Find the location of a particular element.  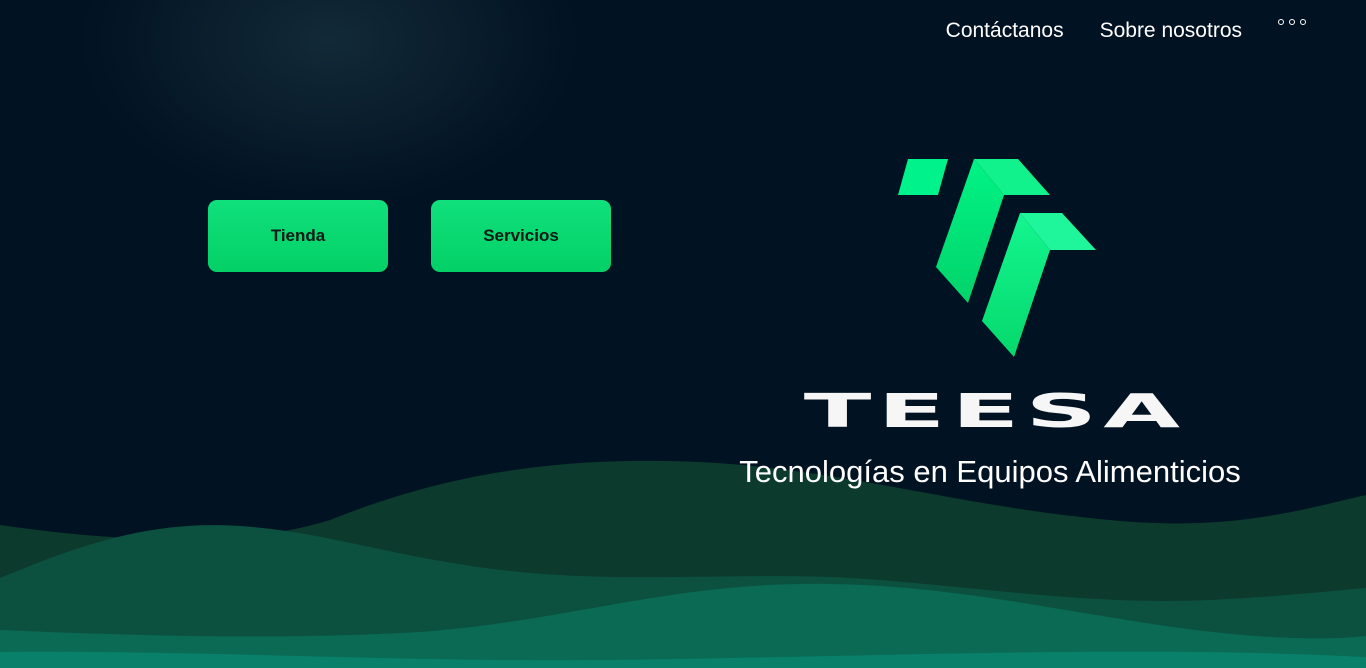

brand-name: TEESA is located at coordinates (995, 412).